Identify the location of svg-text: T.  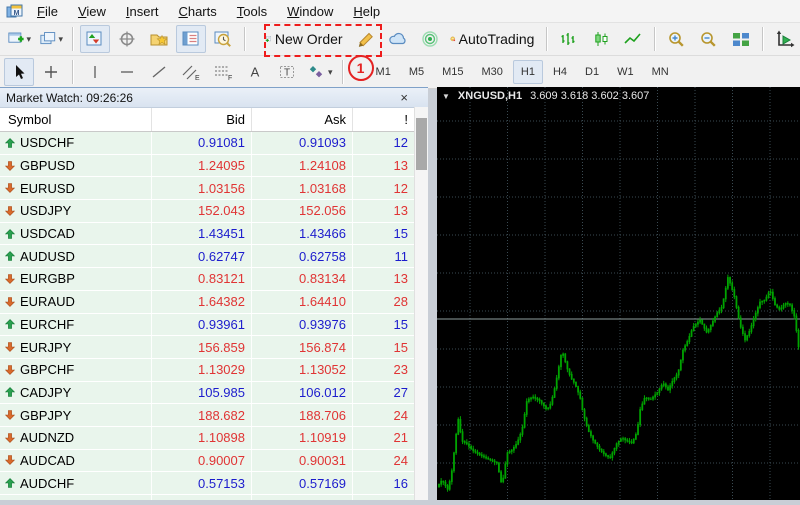
(287, 73).